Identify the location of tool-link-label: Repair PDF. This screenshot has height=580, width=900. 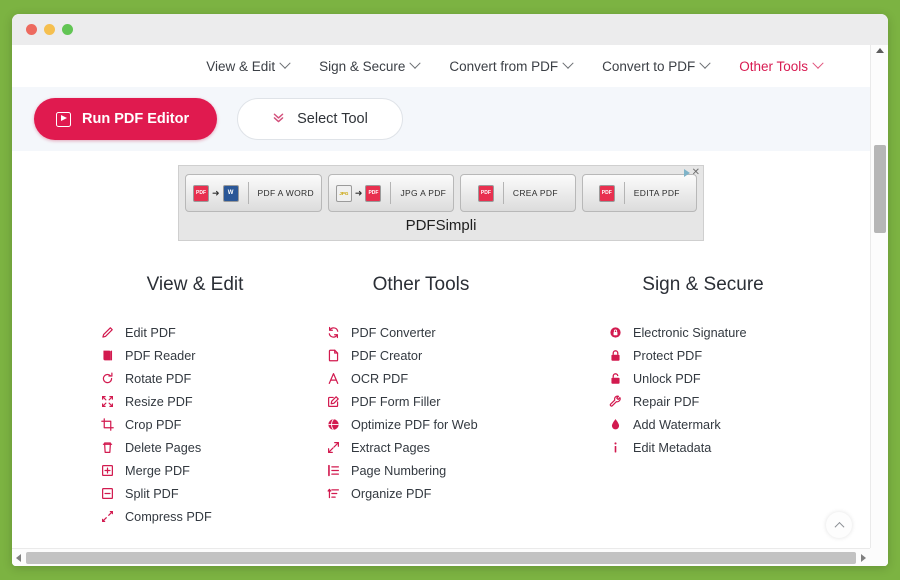
(666, 401).